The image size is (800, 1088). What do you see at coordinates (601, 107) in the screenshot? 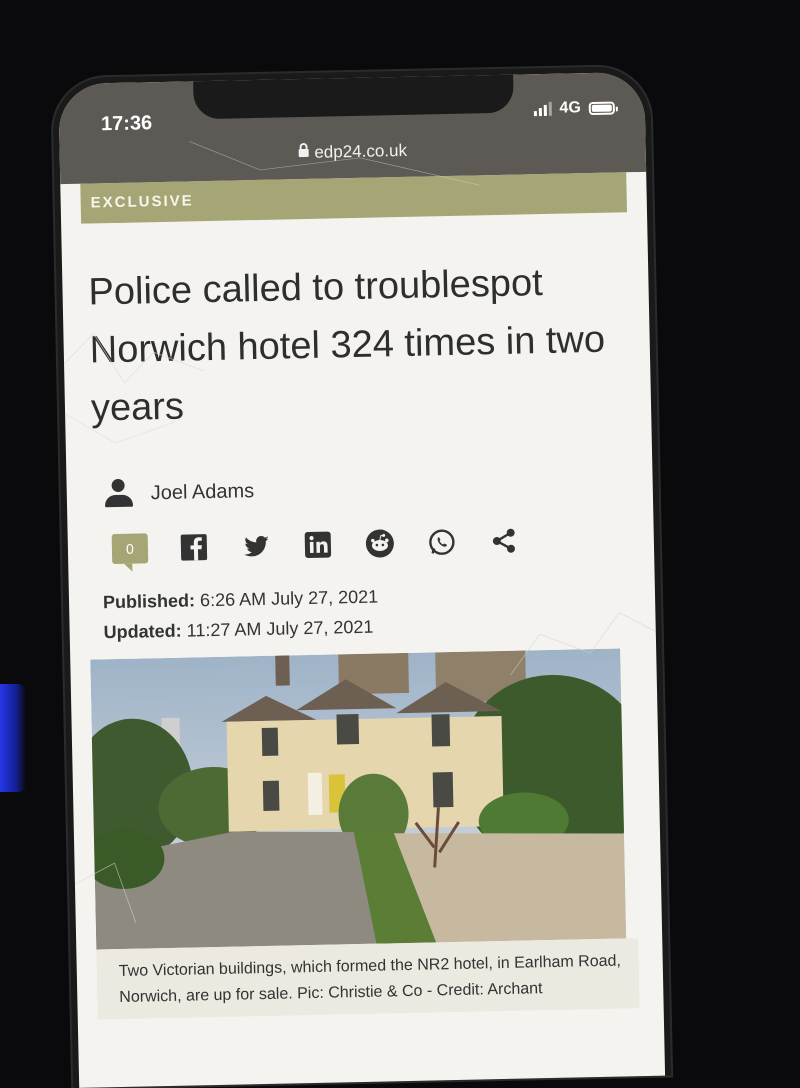
I see `battery-icon` at bounding box center [601, 107].